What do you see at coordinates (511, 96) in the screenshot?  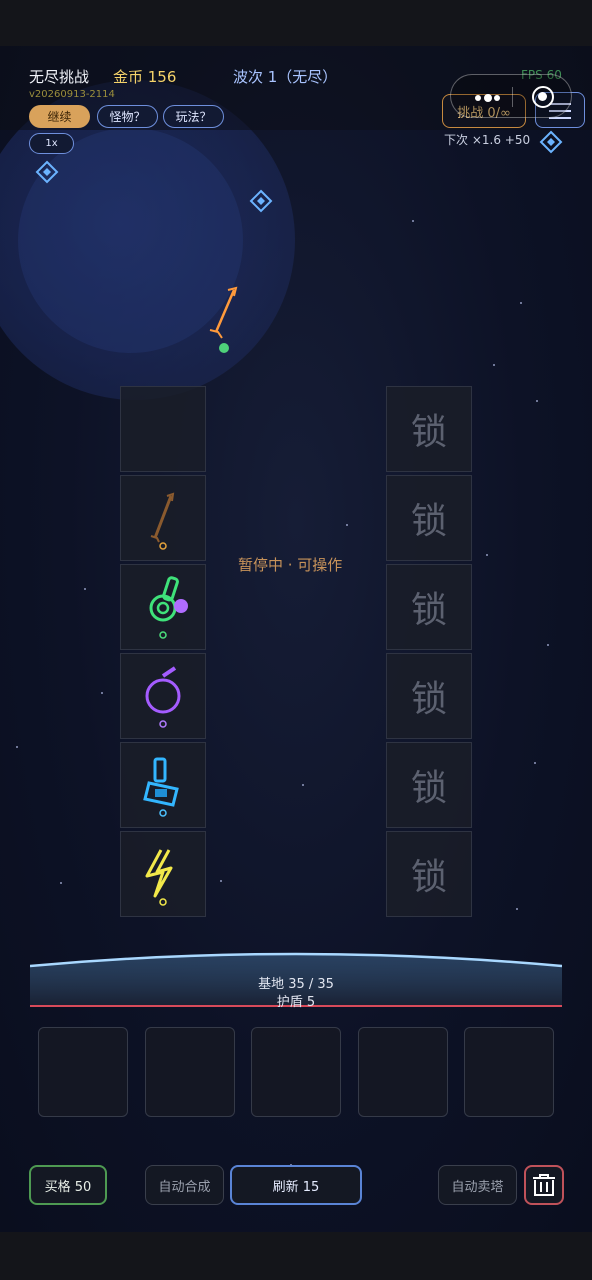 I see `mini-program-capsule` at bounding box center [511, 96].